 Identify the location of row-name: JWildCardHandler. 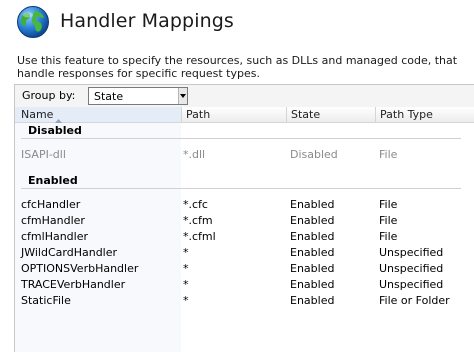
(69, 252).